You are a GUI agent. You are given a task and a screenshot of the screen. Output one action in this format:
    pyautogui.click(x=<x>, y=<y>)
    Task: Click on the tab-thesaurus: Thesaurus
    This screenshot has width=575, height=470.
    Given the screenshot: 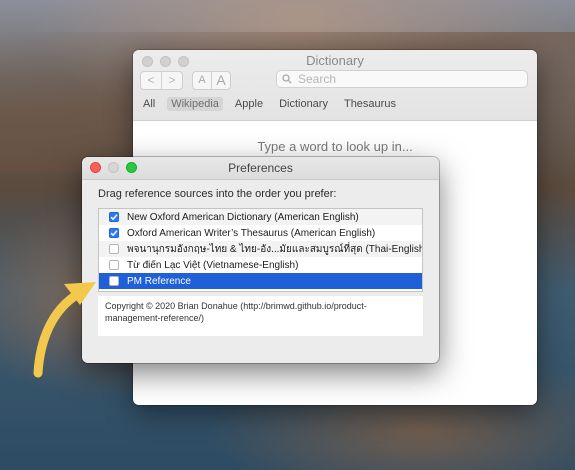 What is the action you would take?
    pyautogui.click(x=370, y=104)
    